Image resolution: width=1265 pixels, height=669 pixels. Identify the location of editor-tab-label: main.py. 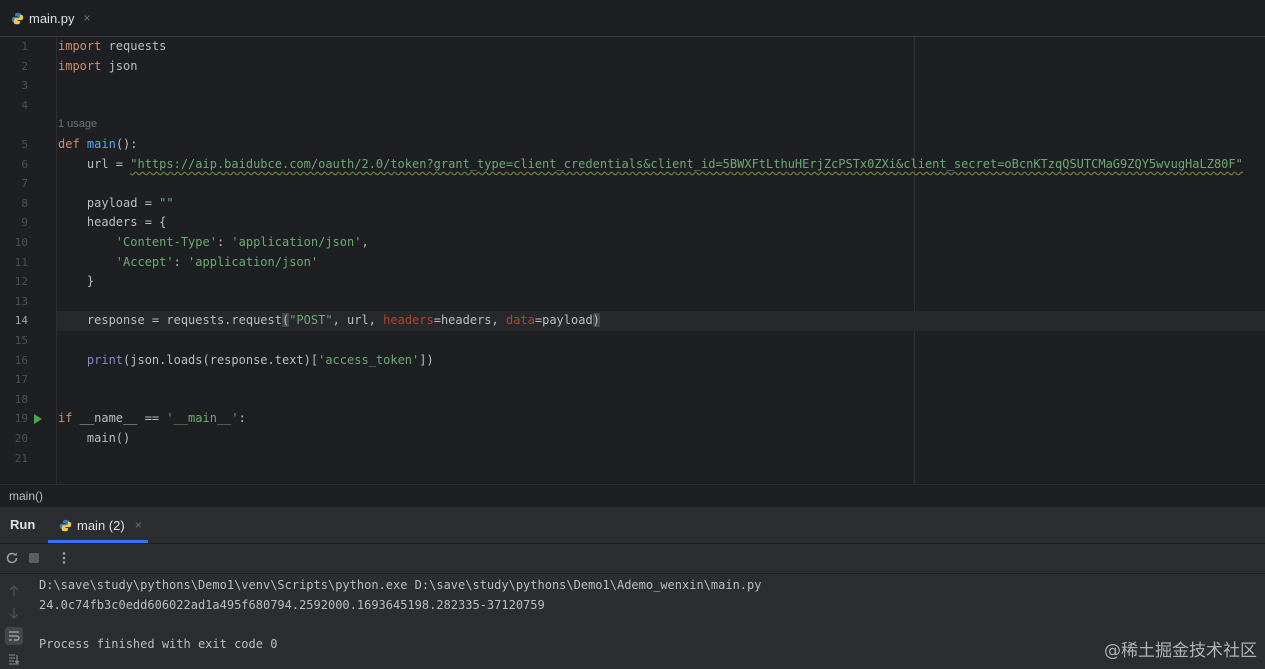
(52, 18).